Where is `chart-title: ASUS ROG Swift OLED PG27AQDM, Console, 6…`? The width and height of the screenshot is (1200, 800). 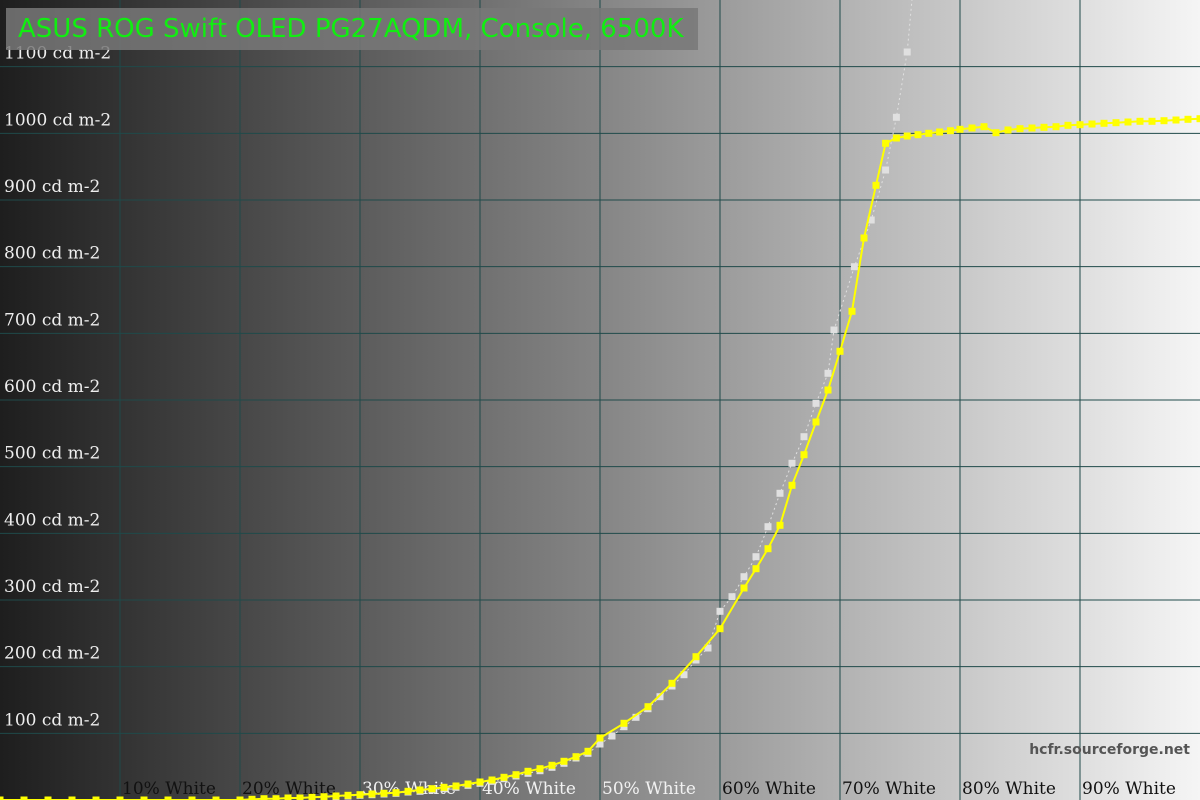
chart-title: ASUS ROG Swift OLED PG27AQDM, Console, 6… is located at coordinates (352, 29).